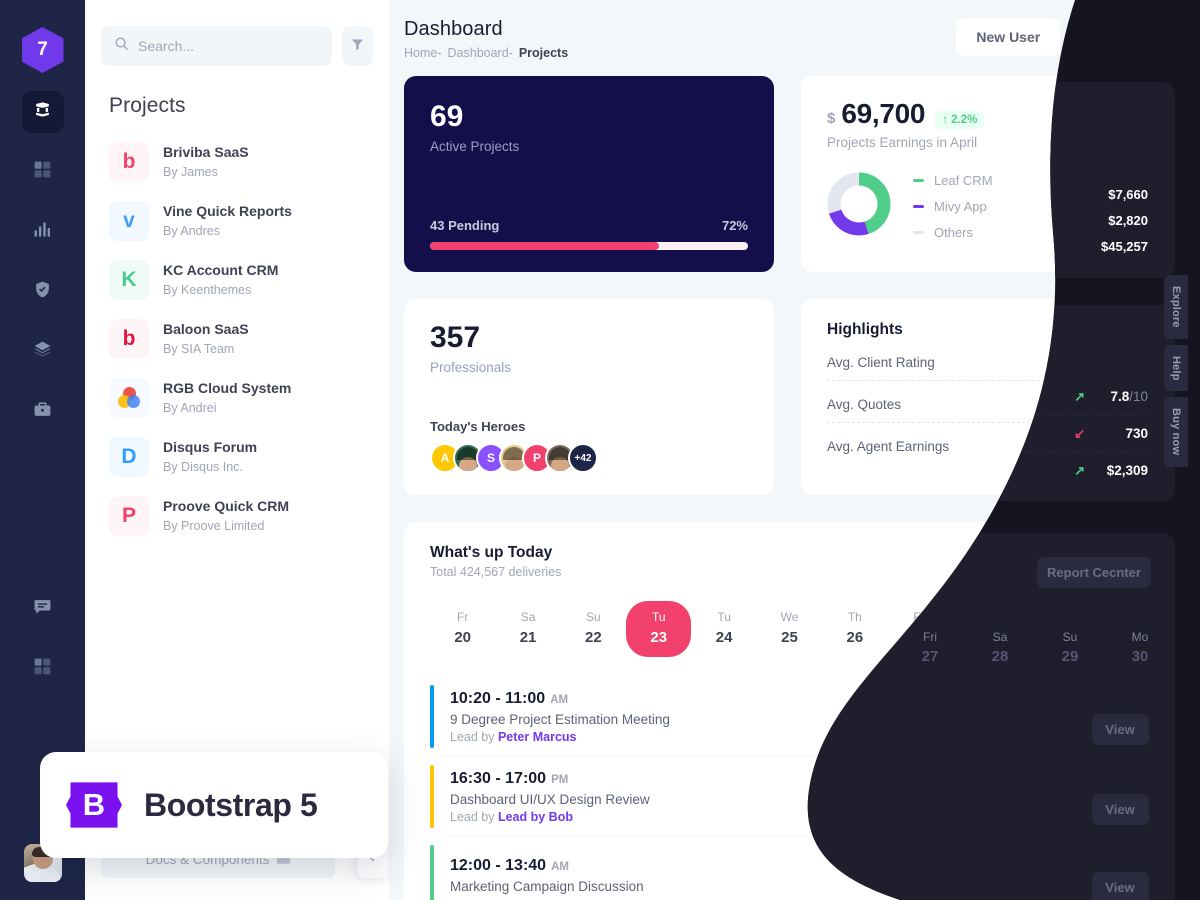 This screenshot has height=900, width=1200. Describe the element at coordinates (129, 515) in the screenshot. I see `project-logo: P` at that location.